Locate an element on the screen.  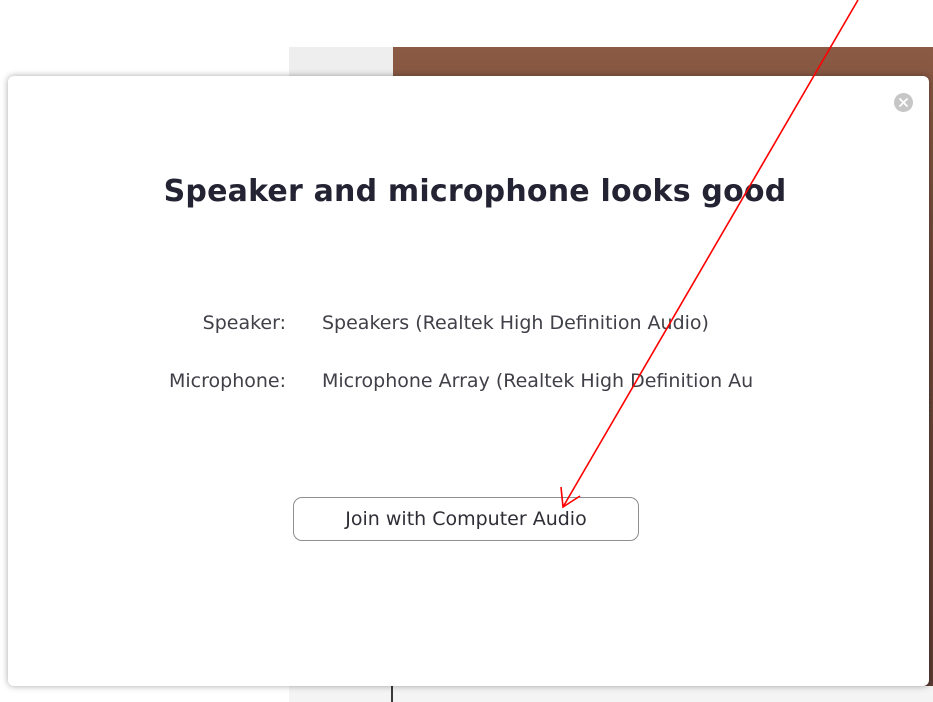
dialog-title: Speaker and microphone looks good is located at coordinates (475, 191).